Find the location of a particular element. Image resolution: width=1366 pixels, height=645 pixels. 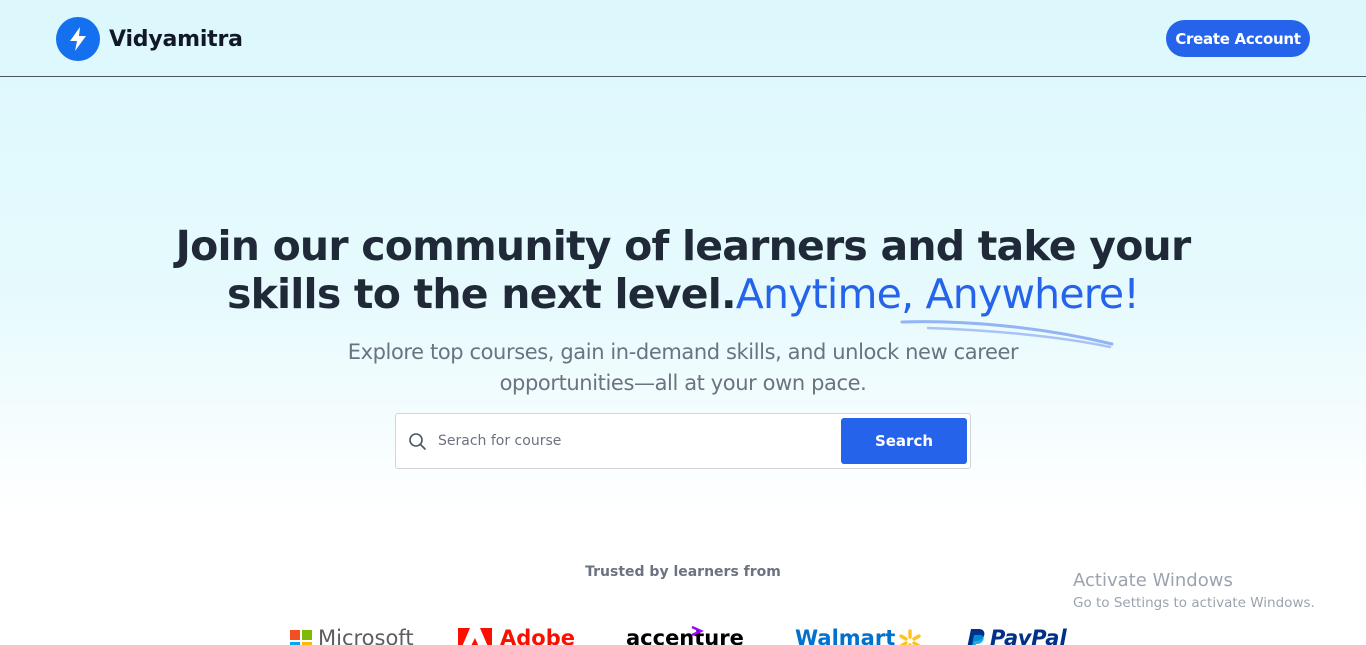

accenture-wordmark: accenture is located at coordinates (685, 635).